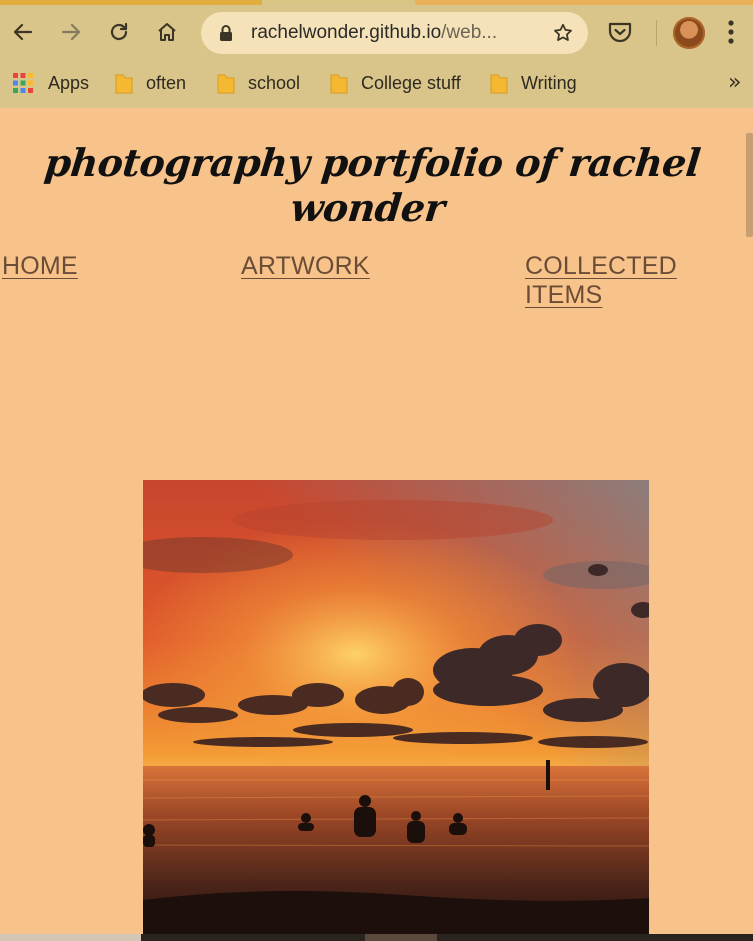  Describe the element at coordinates (639, 281) in the screenshot. I see `nav-link-collected-items: COLLECTED ITEMS` at that location.